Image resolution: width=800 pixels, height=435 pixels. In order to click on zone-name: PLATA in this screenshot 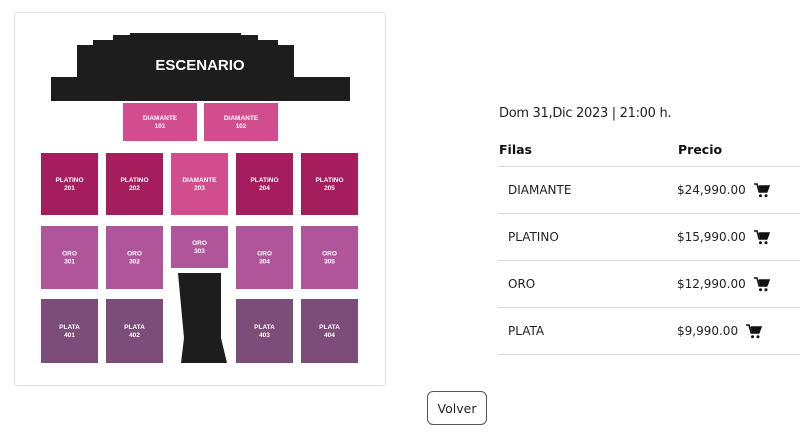, I will do `click(587, 331)`.